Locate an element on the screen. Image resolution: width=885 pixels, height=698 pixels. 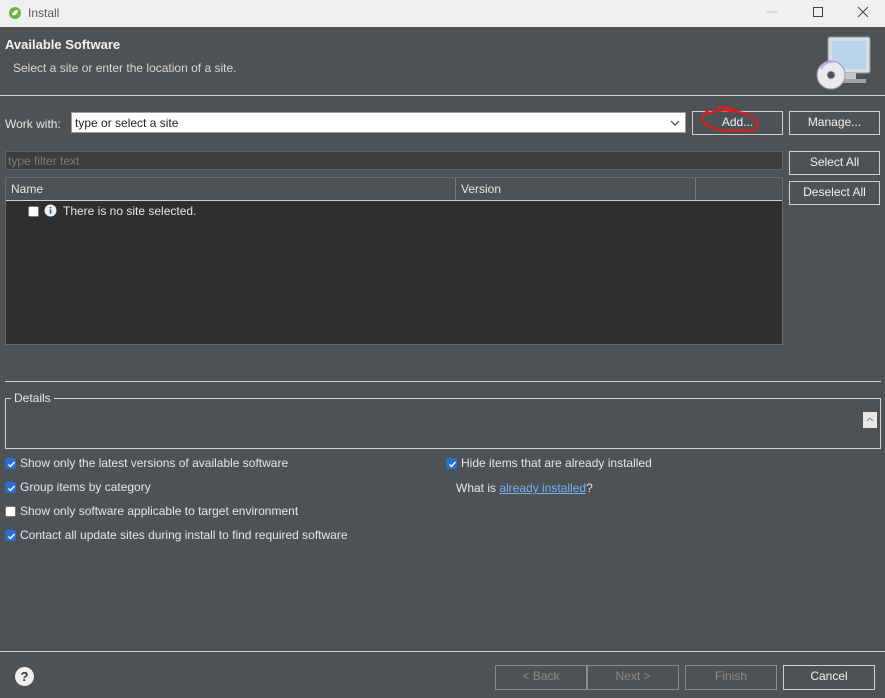
info-icon is located at coordinates (50, 210).